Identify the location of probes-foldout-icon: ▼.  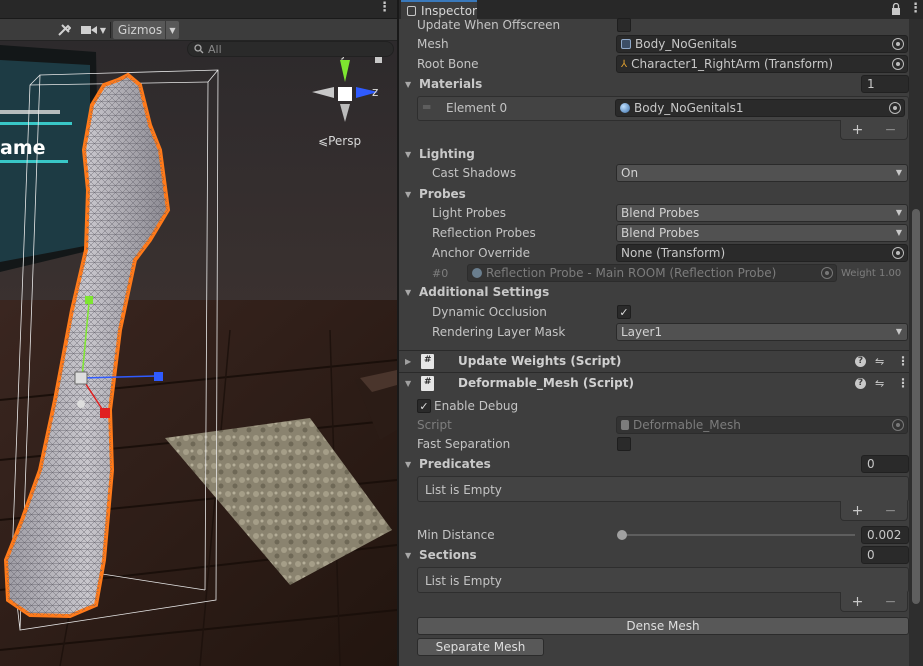
(409, 194).